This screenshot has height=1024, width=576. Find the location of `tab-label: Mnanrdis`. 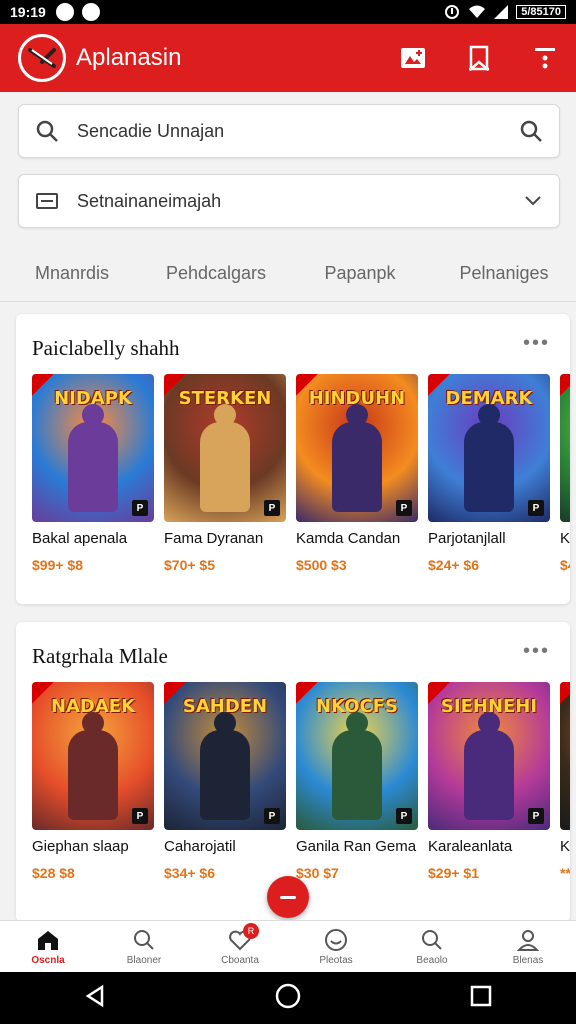

tab-label: Mnanrdis is located at coordinates (72, 273).